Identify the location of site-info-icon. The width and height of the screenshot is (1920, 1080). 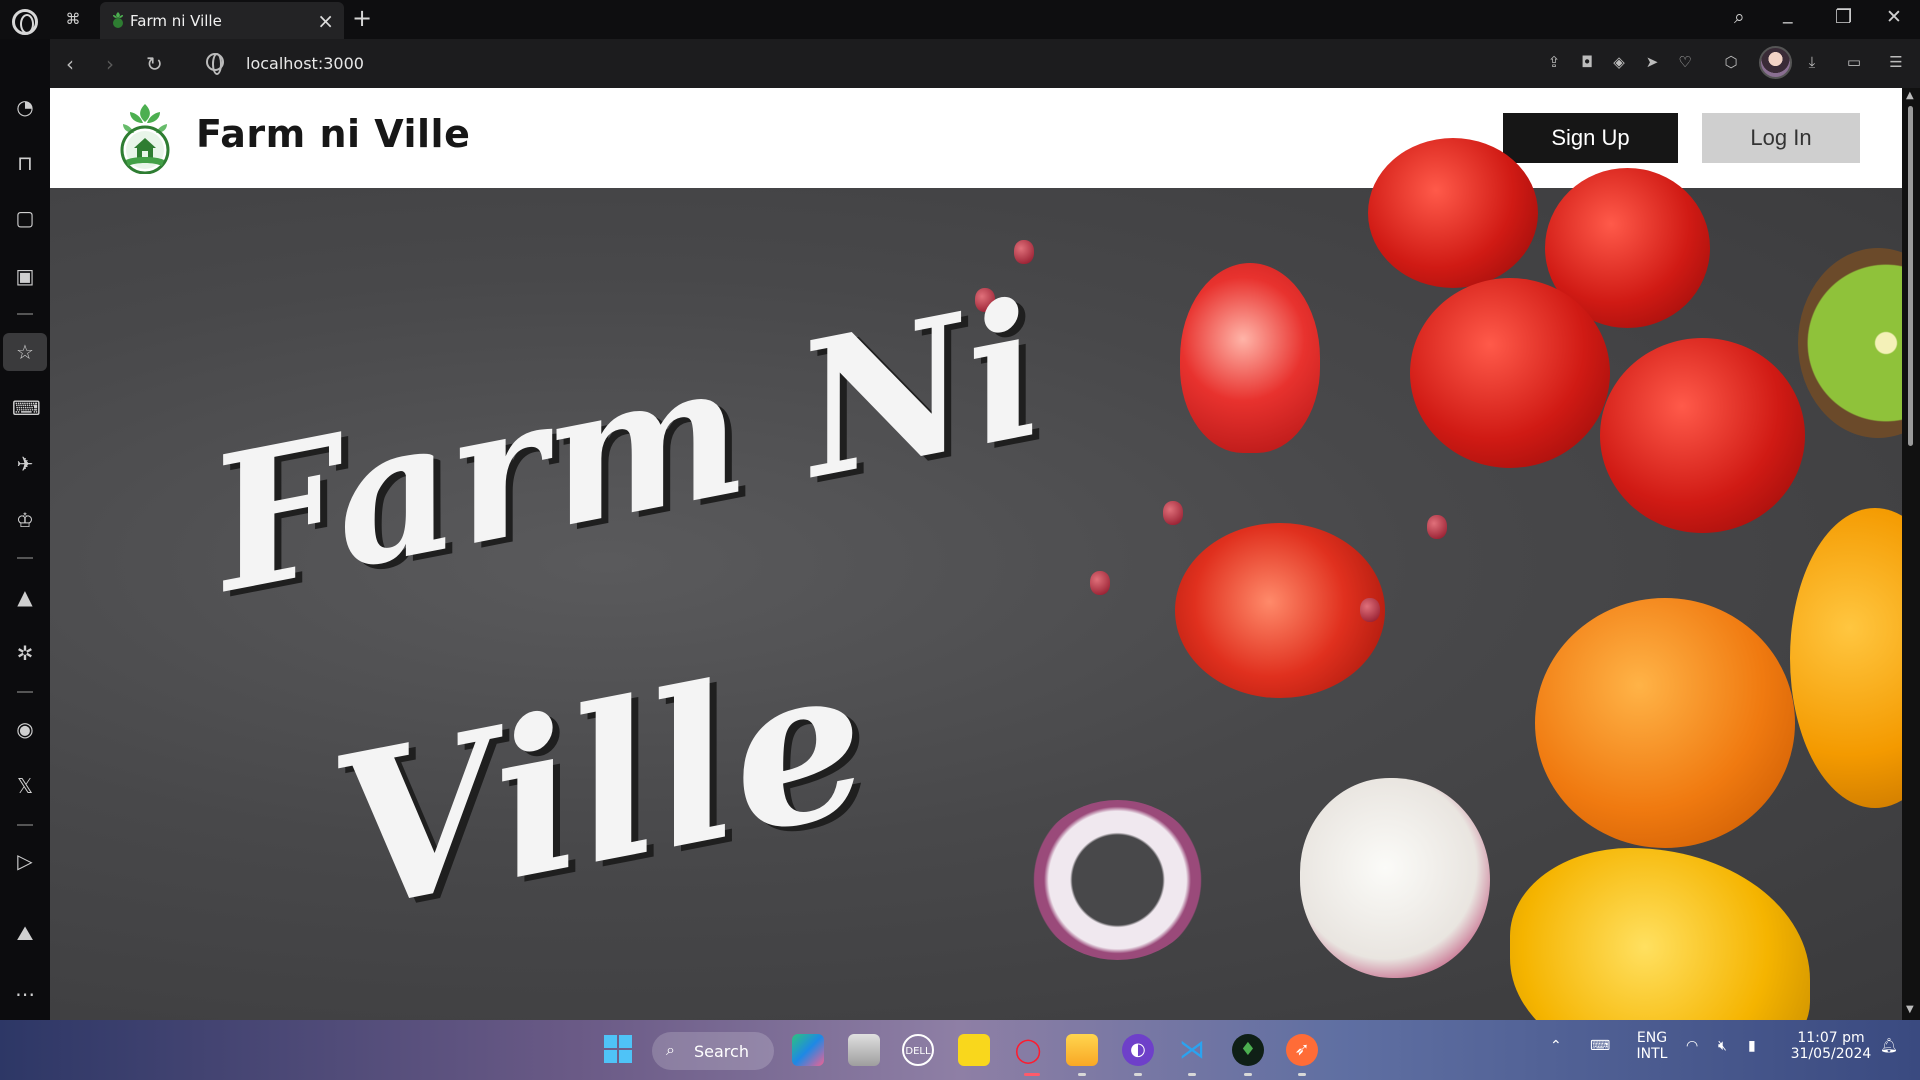
(215, 64).